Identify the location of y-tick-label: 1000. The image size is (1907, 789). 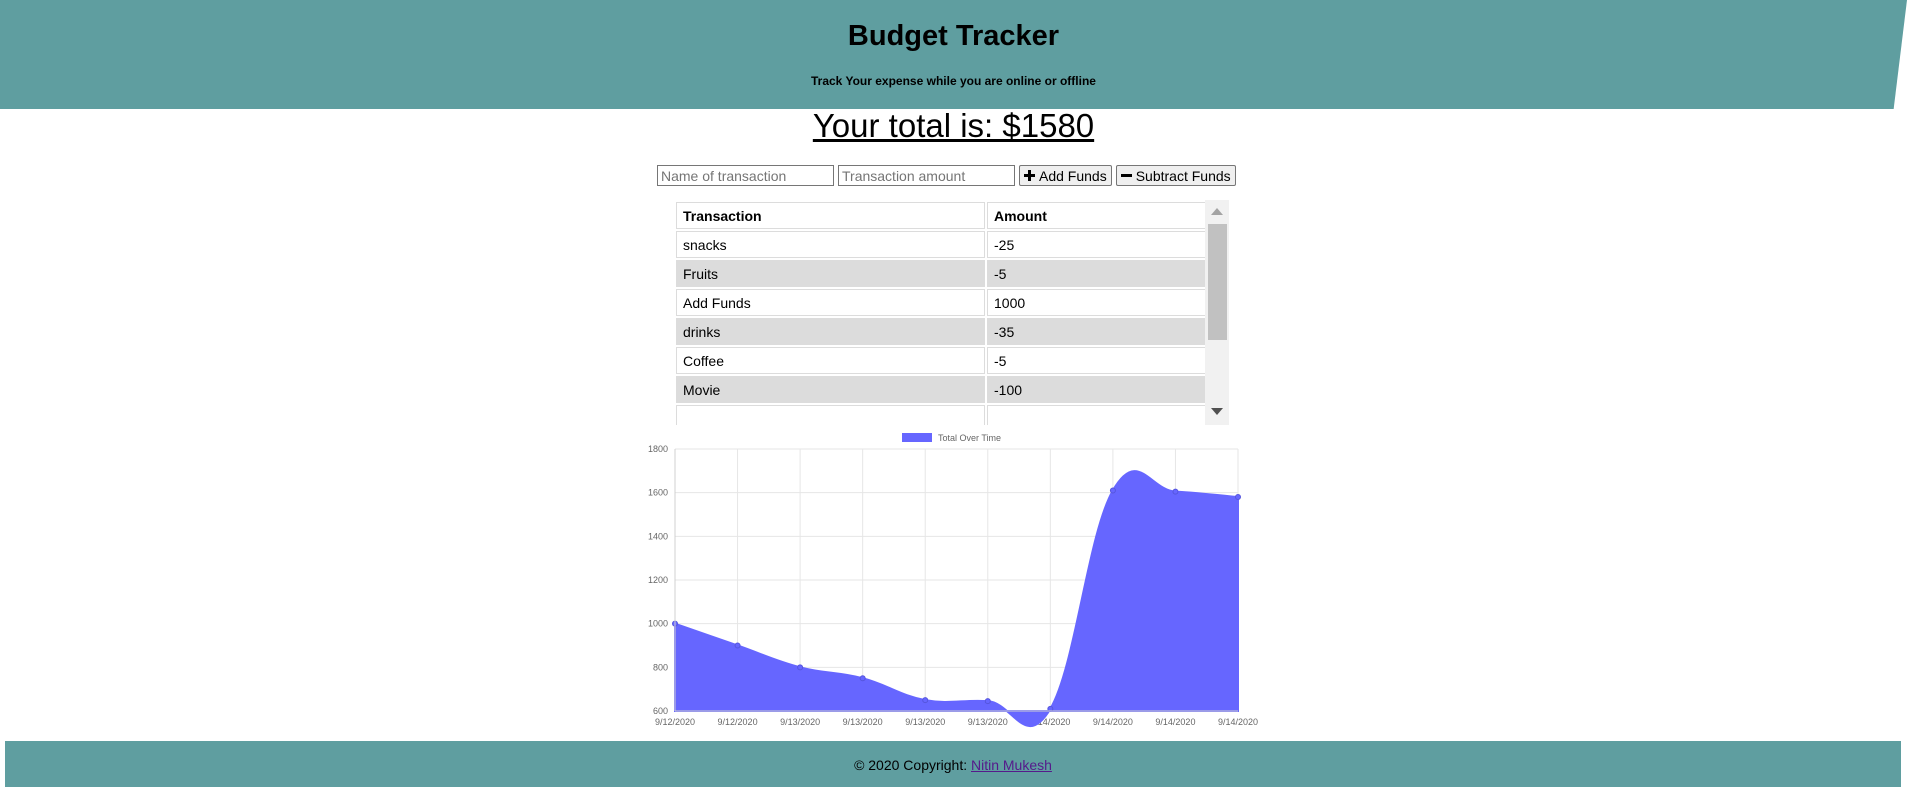
(658, 624).